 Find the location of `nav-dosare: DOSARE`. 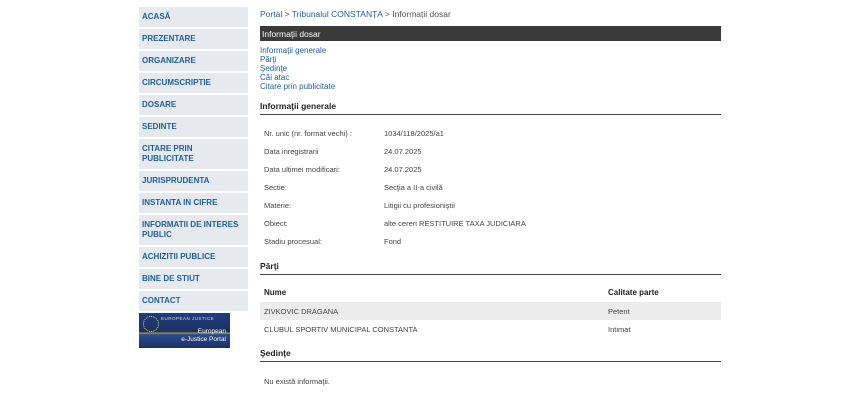

nav-dosare: DOSARE is located at coordinates (193, 105).